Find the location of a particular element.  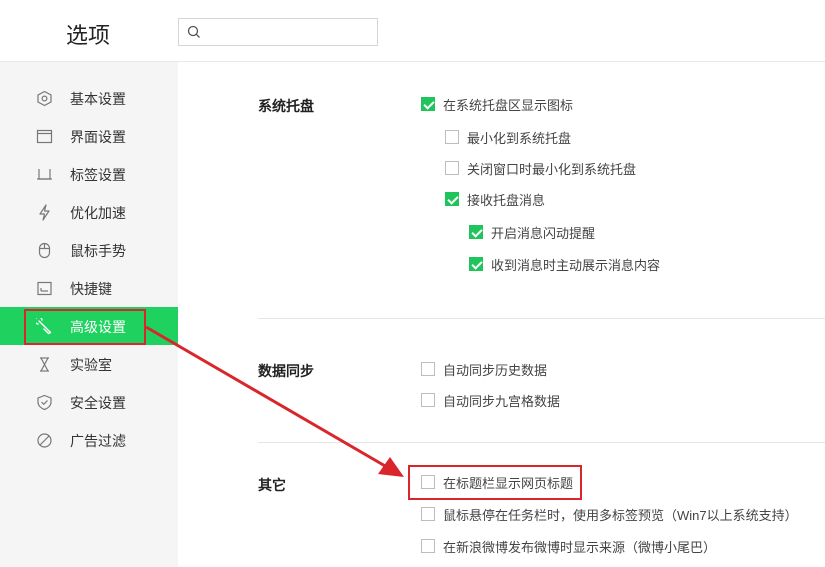

page-title: 选项 is located at coordinates (88, 35).